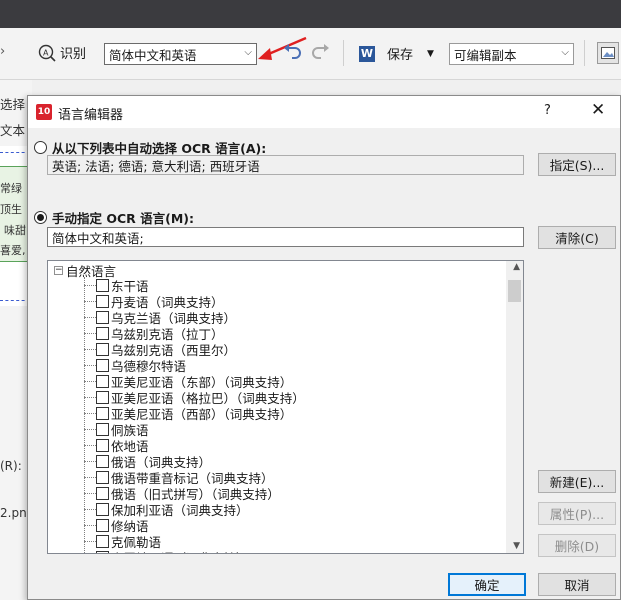 The width and height of the screenshot is (621, 600). What do you see at coordinates (320, 51) in the screenshot?
I see `redo-icon` at bounding box center [320, 51].